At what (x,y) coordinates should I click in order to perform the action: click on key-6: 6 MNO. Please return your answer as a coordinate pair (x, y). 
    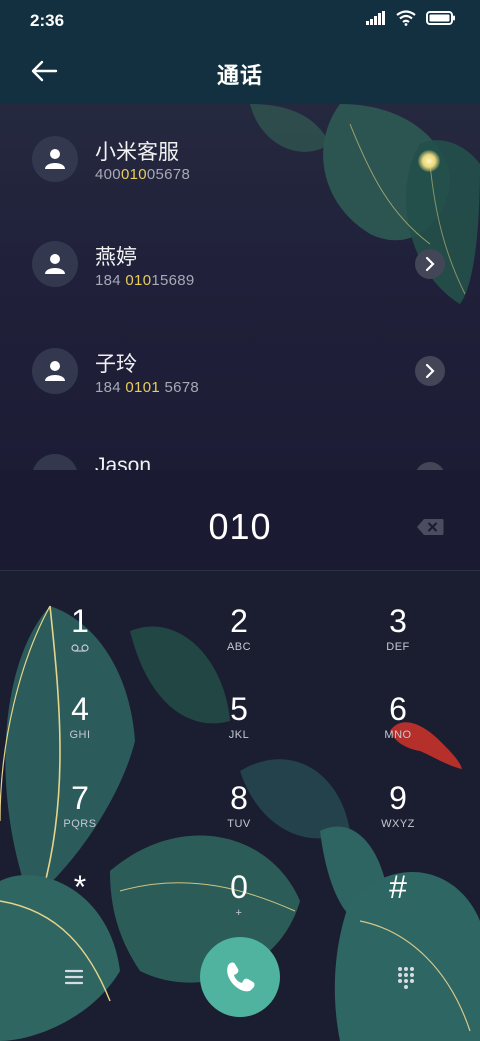
    Looking at the image, I should click on (398, 717).